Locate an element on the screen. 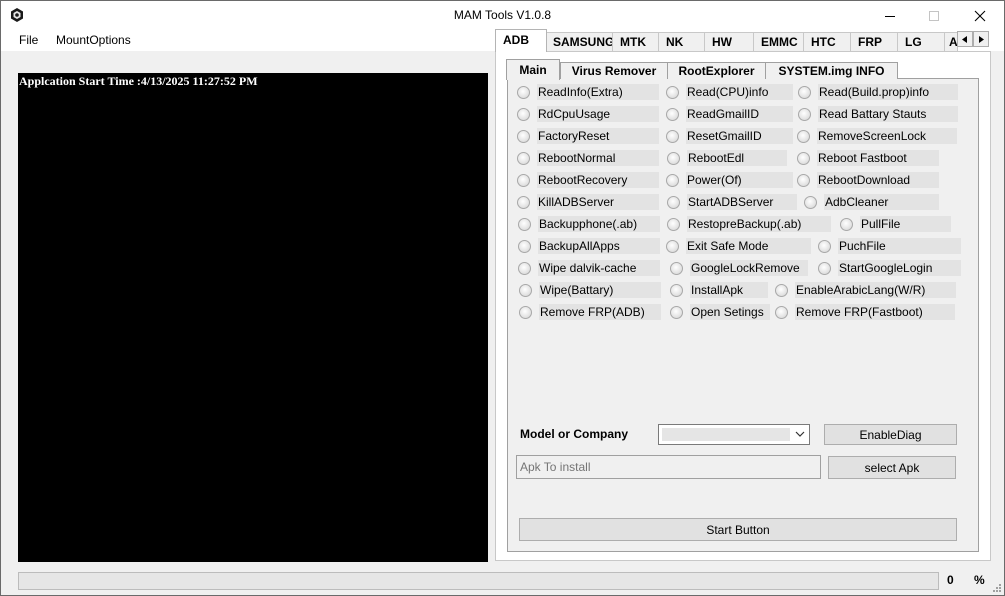 The image size is (1005, 596). option-readgmailid: ReadGmailID is located at coordinates (729, 114).